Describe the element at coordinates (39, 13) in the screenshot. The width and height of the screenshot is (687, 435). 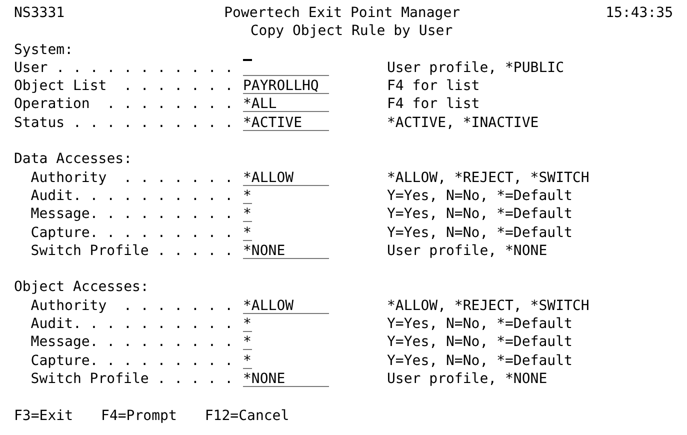
I see `screen-id: NS3331` at that location.